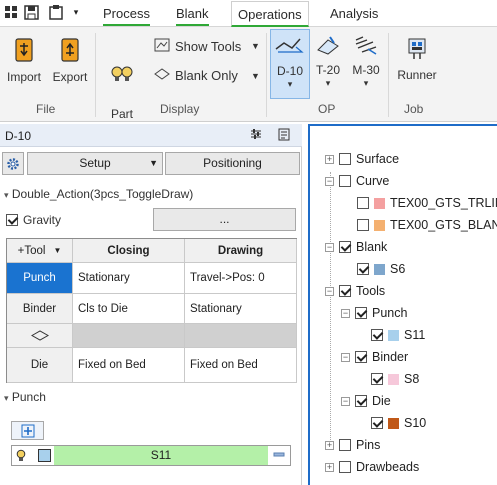  Describe the element at coordinates (129, 309) in the screenshot. I see `table-cell: Cls to Die` at that location.